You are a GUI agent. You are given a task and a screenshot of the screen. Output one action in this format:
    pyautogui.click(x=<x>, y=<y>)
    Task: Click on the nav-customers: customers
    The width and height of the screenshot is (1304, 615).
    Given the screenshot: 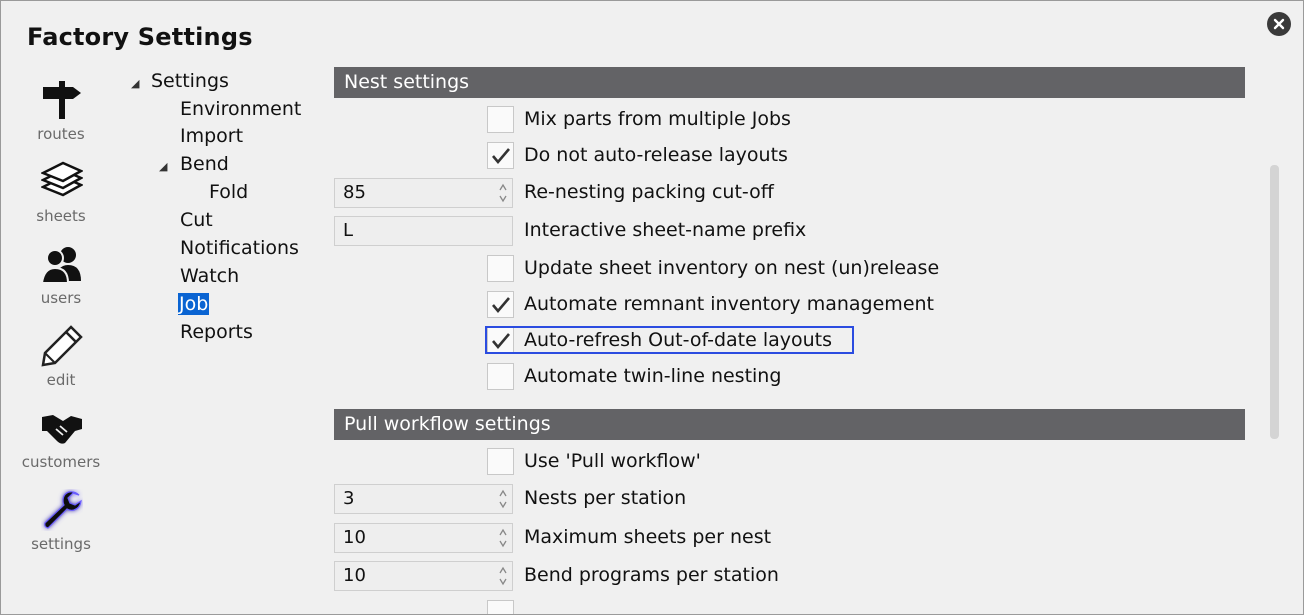 What is the action you would take?
    pyautogui.click(x=61, y=447)
    